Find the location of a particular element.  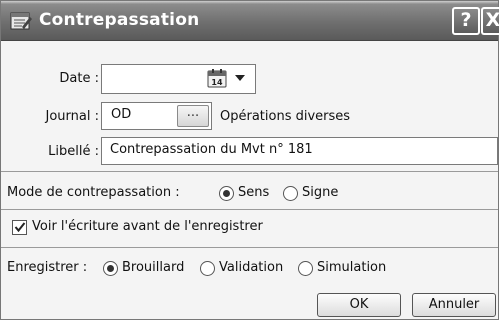

libelle-field: Contrepassation du Mvt n° 181 is located at coordinates (299, 151).